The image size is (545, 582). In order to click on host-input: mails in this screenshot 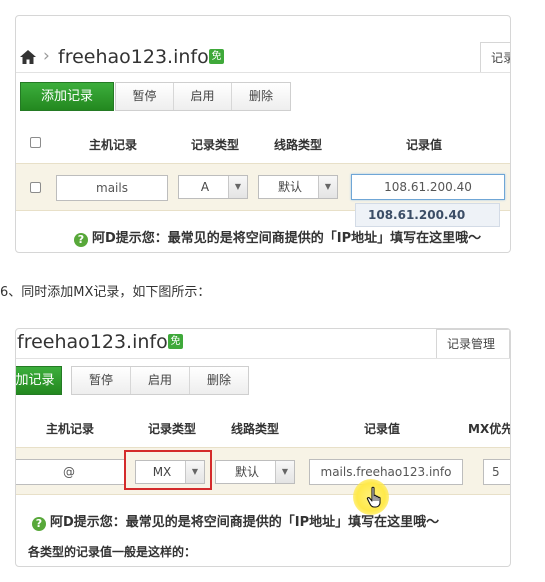, I will do `click(112, 188)`.